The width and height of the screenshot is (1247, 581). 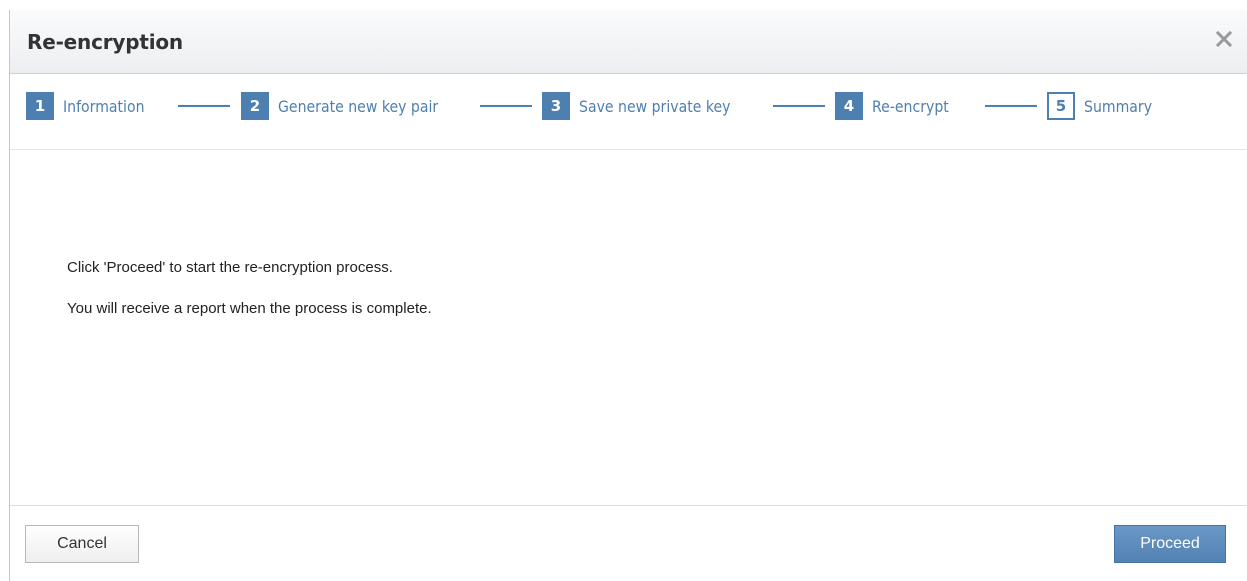 I want to click on step-save-new-private-key: 3 Save new private key, so click(x=646, y=106).